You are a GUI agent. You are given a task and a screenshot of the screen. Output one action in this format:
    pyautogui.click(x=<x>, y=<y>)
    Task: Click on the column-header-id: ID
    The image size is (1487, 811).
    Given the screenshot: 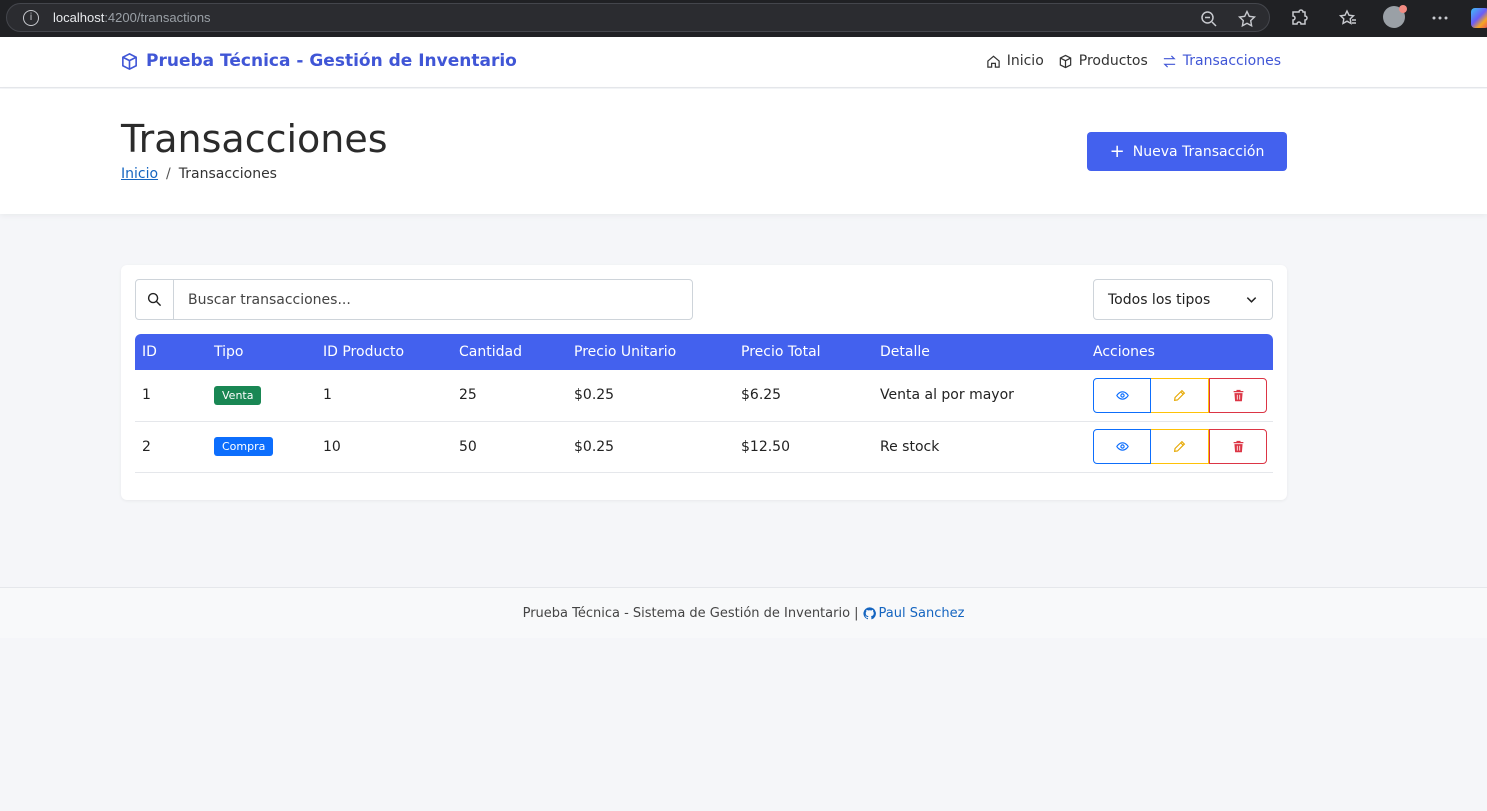 What is the action you would take?
    pyautogui.click(x=171, y=352)
    